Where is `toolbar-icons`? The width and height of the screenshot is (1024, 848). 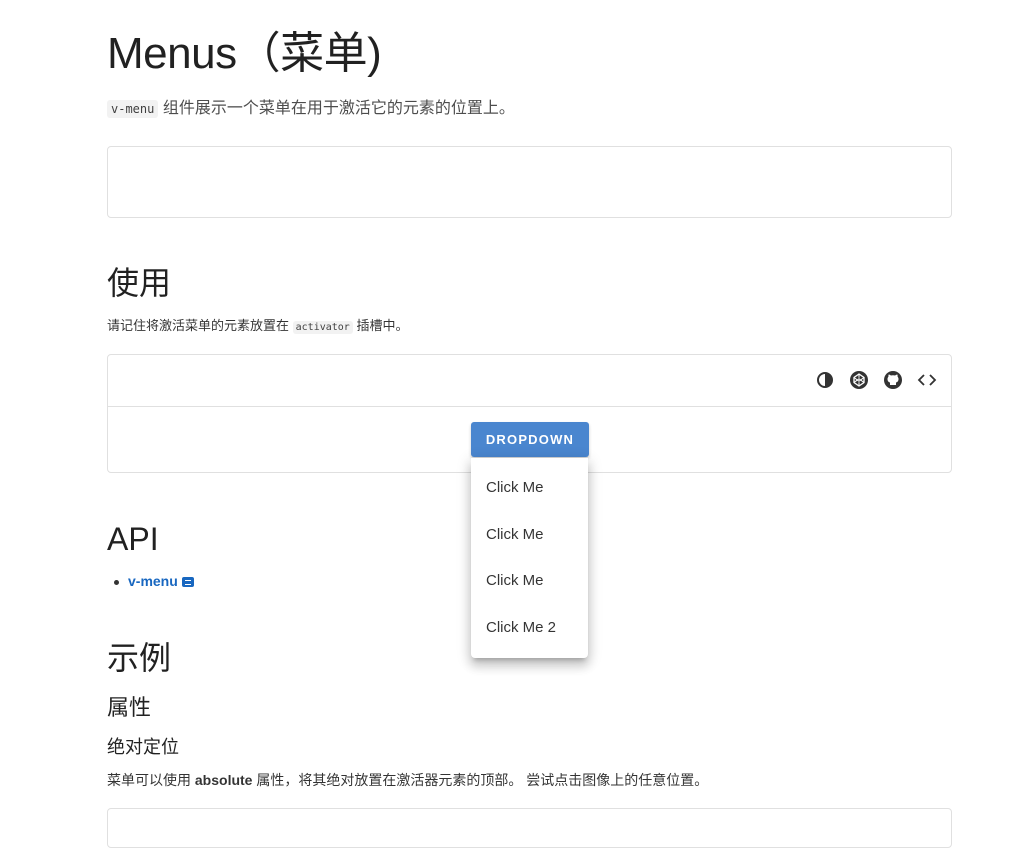 toolbar-icons is located at coordinates (876, 380).